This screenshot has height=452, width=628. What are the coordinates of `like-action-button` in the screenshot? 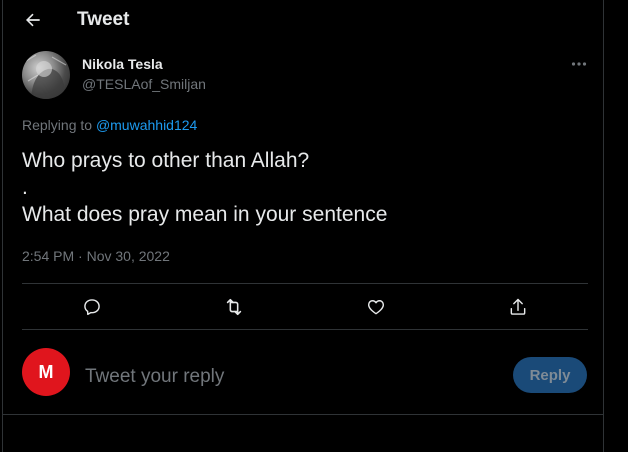 It's located at (376, 307).